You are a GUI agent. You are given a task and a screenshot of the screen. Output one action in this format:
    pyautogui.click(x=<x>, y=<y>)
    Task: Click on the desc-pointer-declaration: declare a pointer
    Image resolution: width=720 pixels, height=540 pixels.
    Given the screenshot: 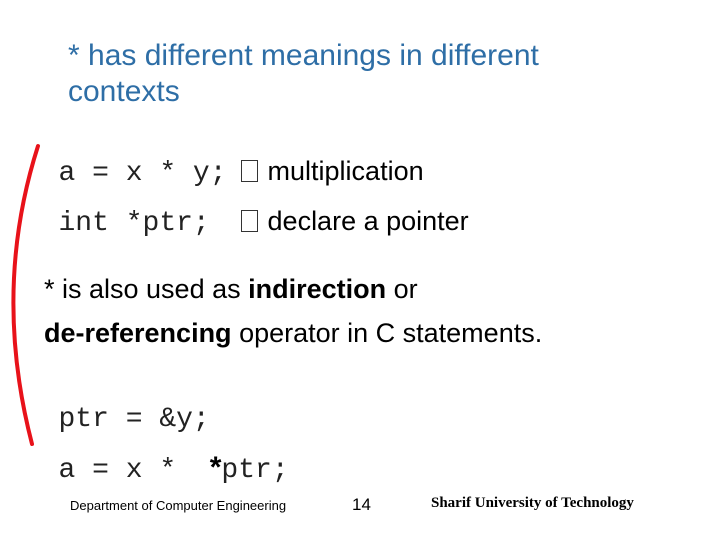 What is the action you would take?
    pyautogui.click(x=368, y=221)
    